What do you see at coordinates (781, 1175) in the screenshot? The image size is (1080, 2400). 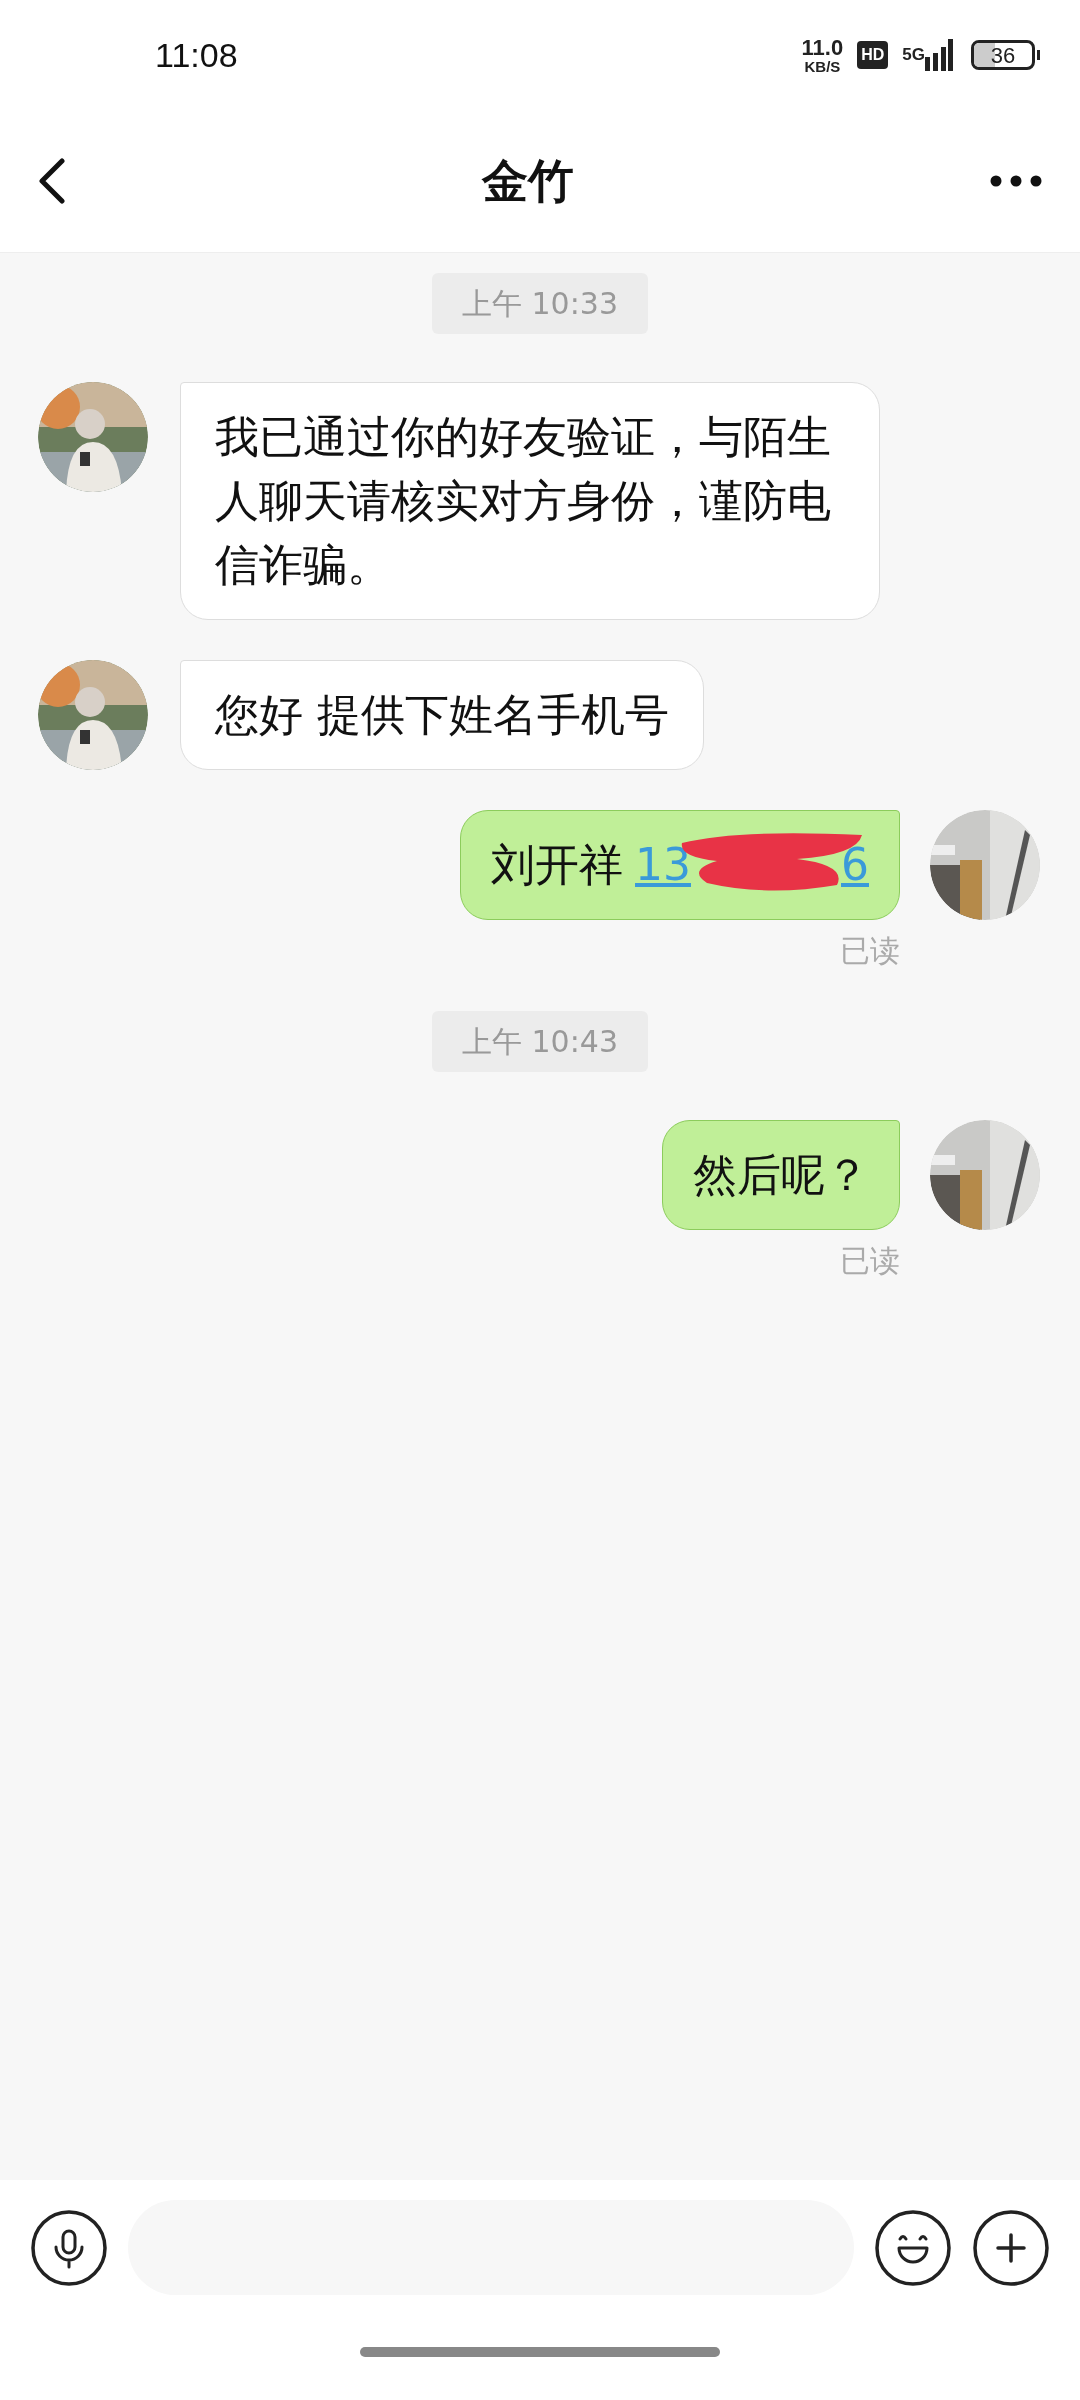 I see `message-bubble: 然后呢？` at bounding box center [781, 1175].